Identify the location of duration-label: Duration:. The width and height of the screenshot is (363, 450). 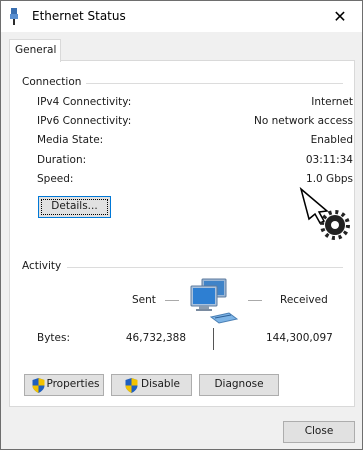
(62, 160).